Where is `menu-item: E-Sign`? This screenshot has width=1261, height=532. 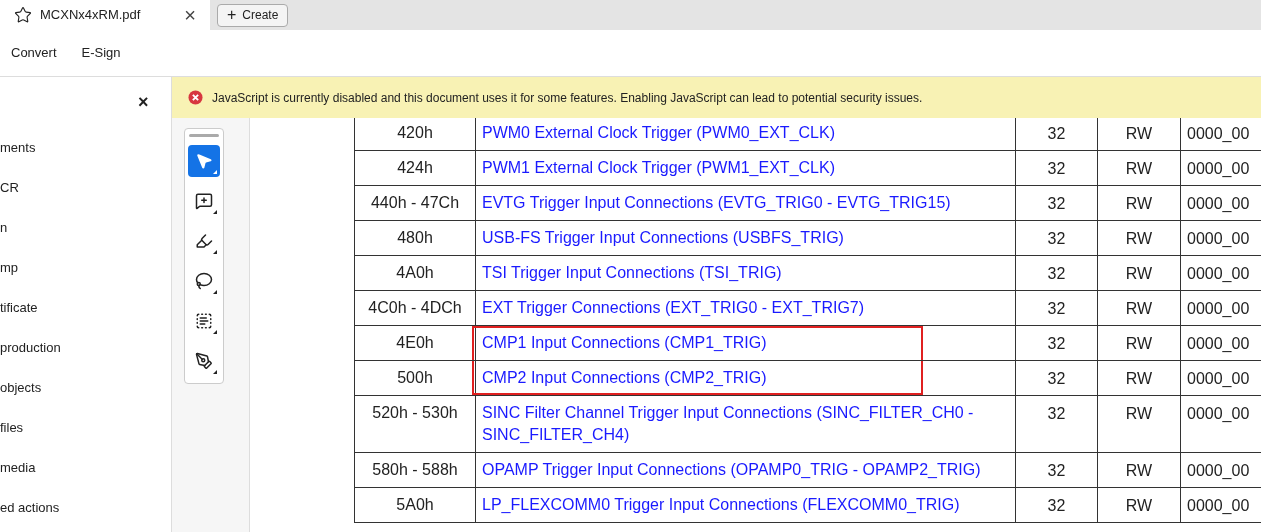
menu-item: E-Sign is located at coordinates (101, 53).